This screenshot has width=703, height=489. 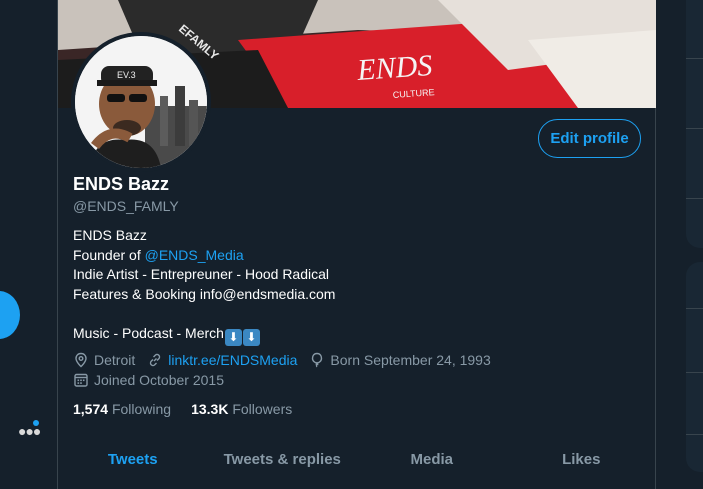 I want to click on bio-mention-link: @ENDS_Media, so click(x=194, y=255).